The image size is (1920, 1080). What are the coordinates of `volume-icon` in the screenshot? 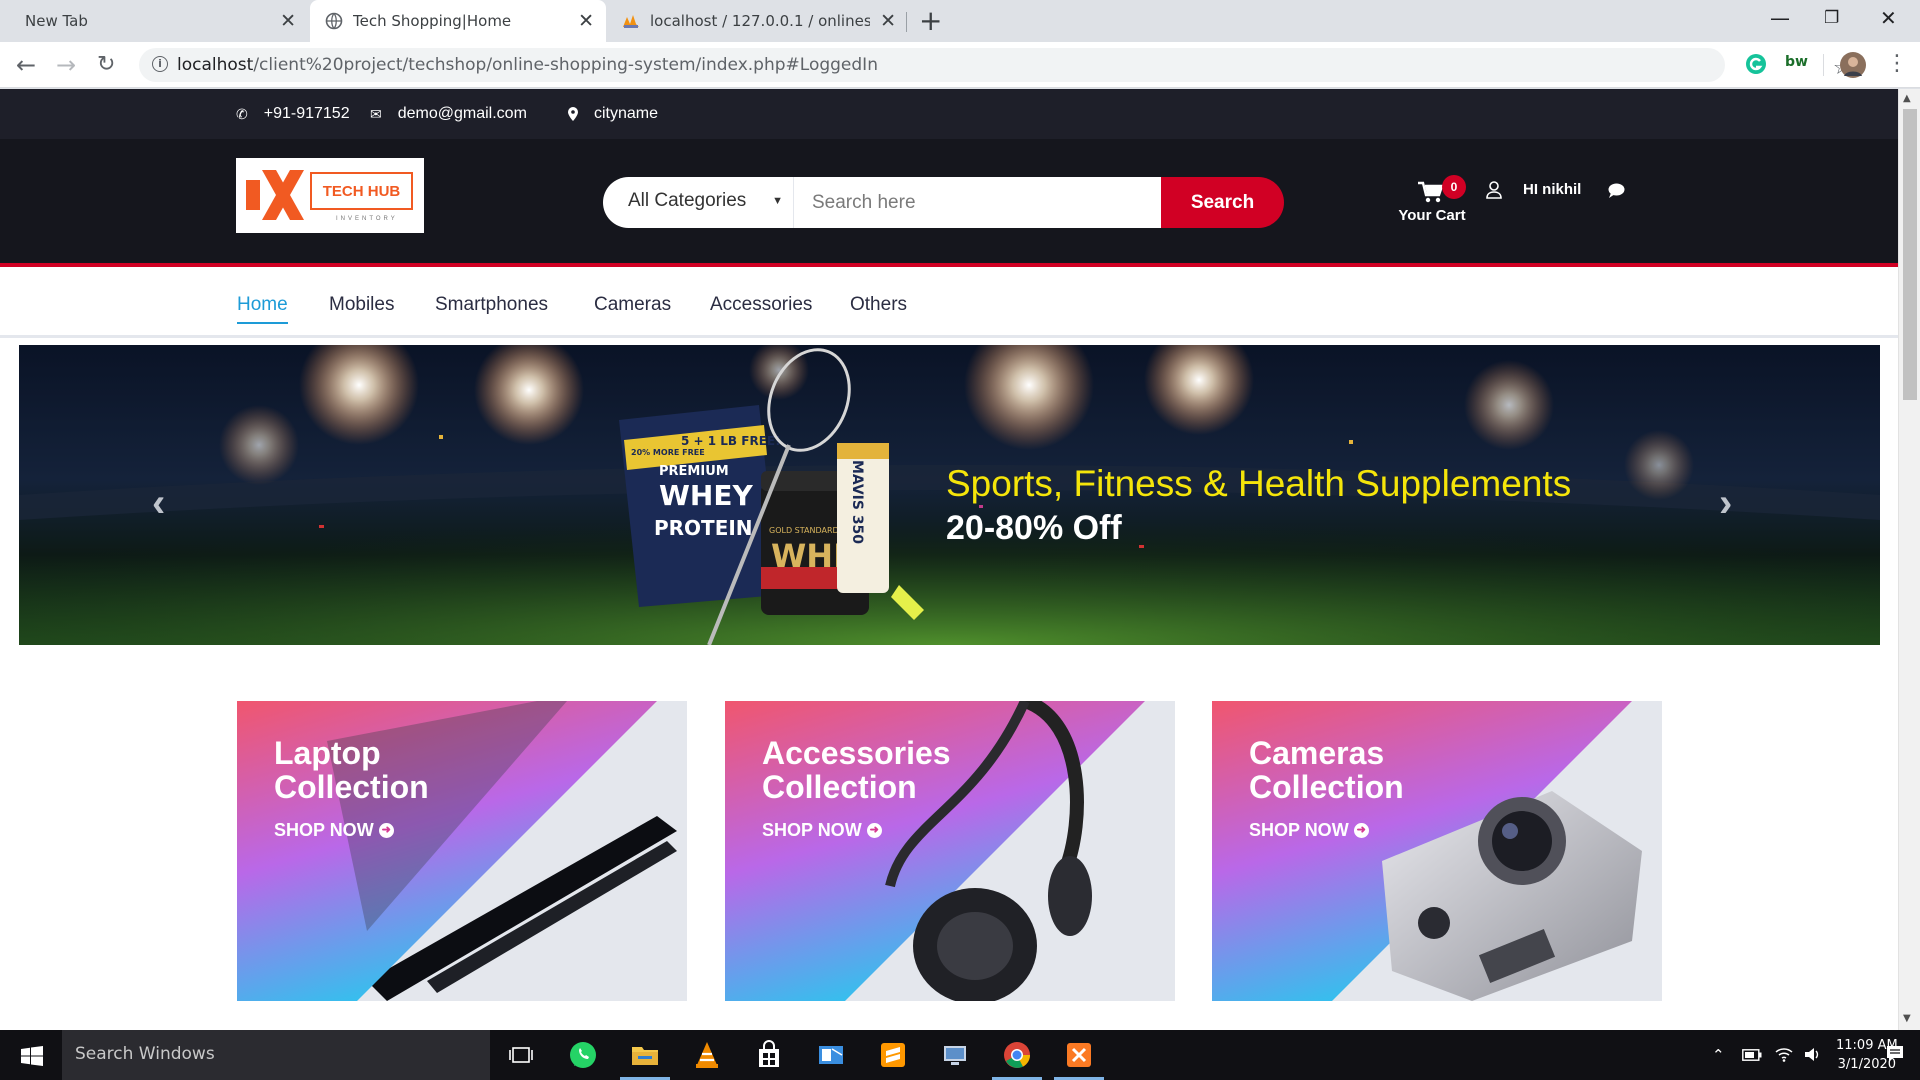 It's located at (1812, 1054).